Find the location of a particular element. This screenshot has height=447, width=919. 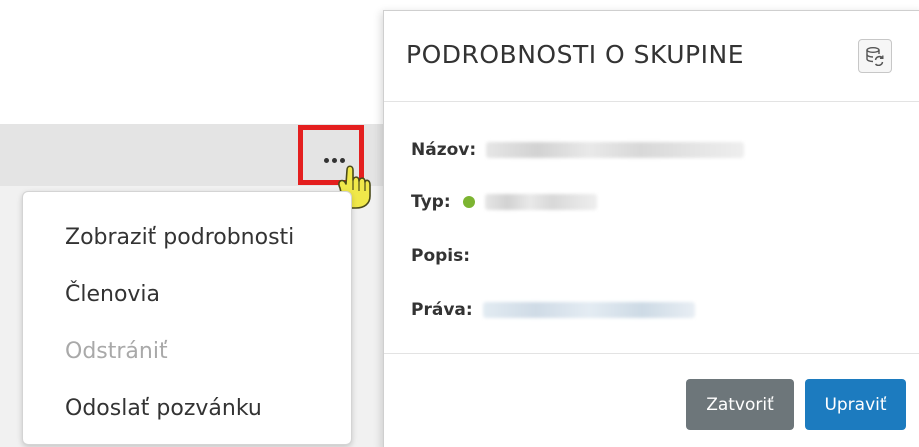

detail-row-type: Typ: is located at coordinates (504, 202).